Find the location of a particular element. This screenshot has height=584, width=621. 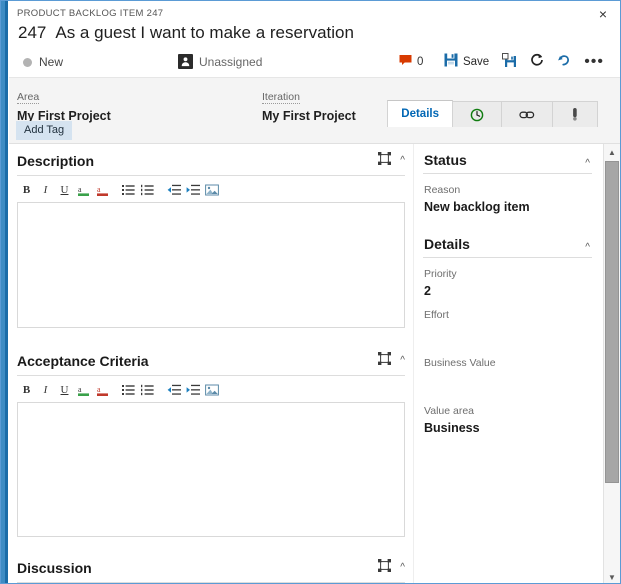

scrollbar-thumb is located at coordinates (612, 322).